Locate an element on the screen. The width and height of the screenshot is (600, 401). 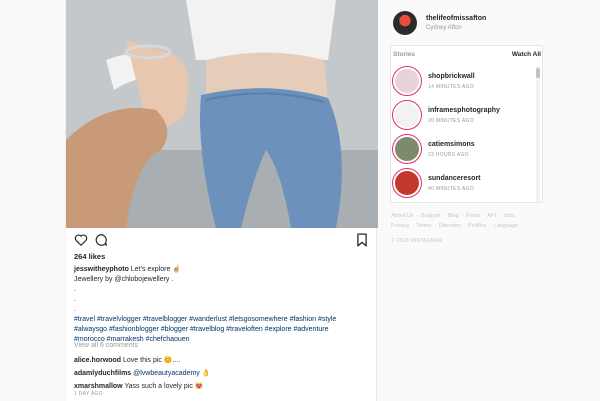
caption-jewellery: Jewellery by @chlobojewellery . is located at coordinates (124, 279).